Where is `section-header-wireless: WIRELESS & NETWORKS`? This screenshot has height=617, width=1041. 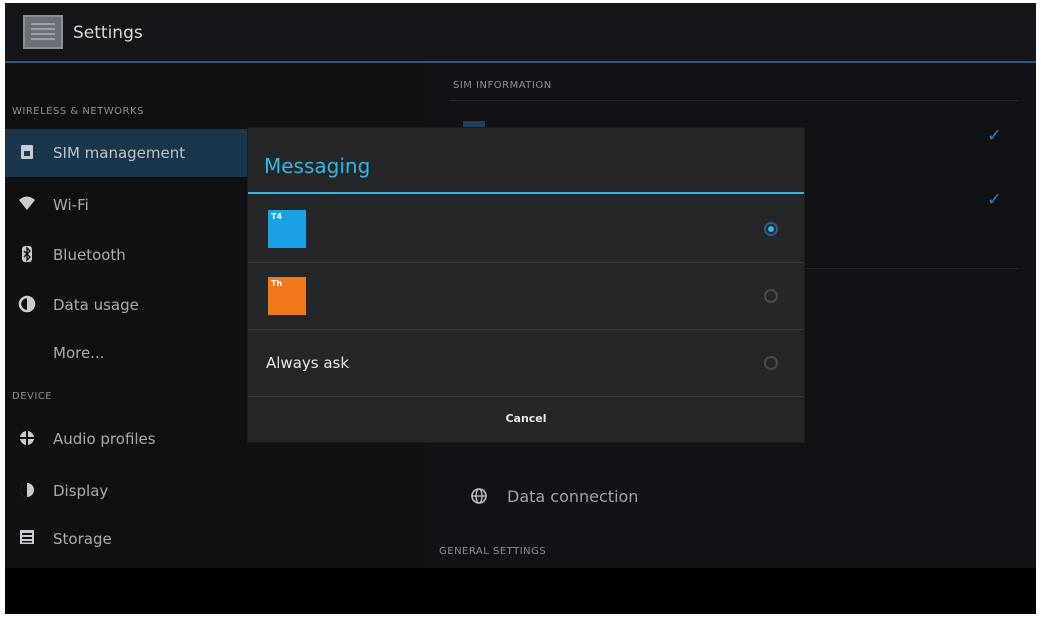
section-header-wireless: WIRELESS & NETWORKS is located at coordinates (78, 111).